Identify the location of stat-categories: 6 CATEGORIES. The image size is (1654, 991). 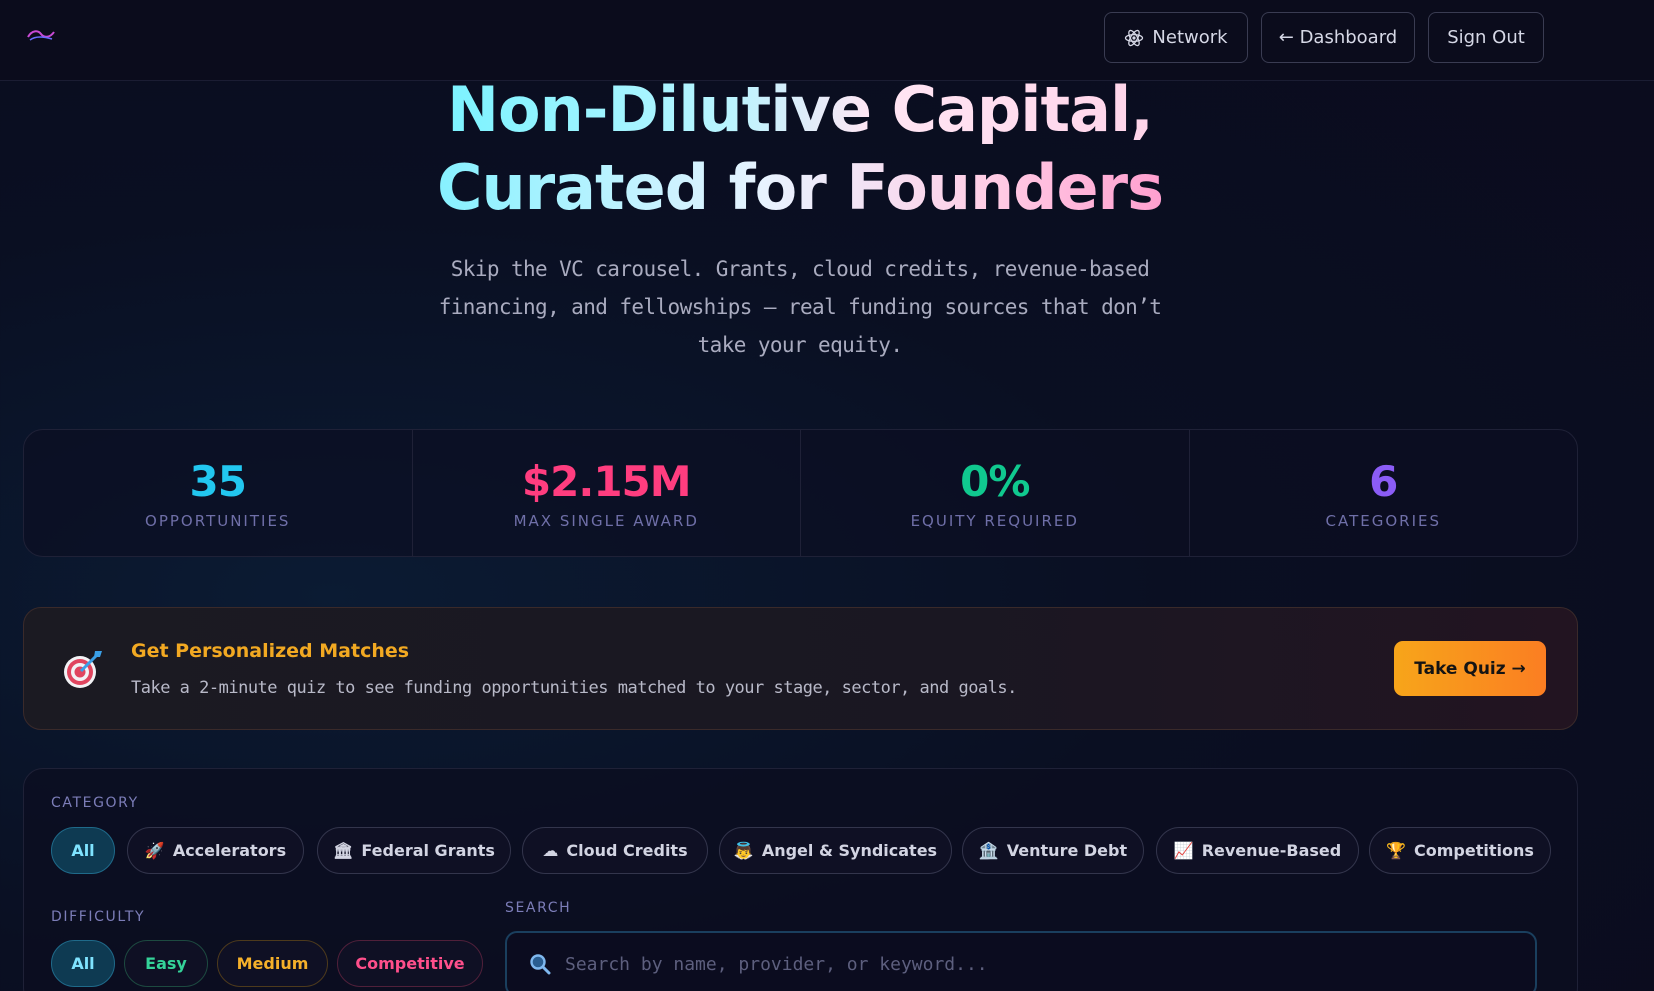
(1384, 493).